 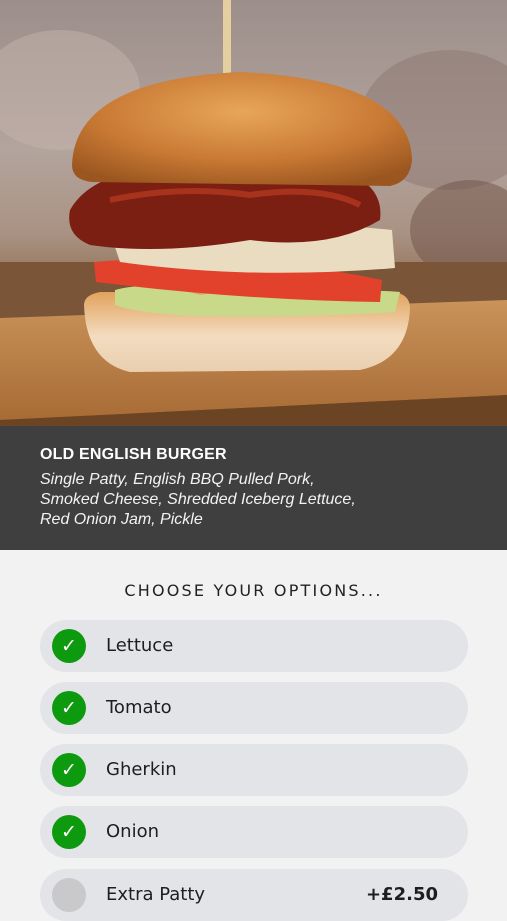 I want to click on option-onion: ✓ Onion, so click(x=254, y=832).